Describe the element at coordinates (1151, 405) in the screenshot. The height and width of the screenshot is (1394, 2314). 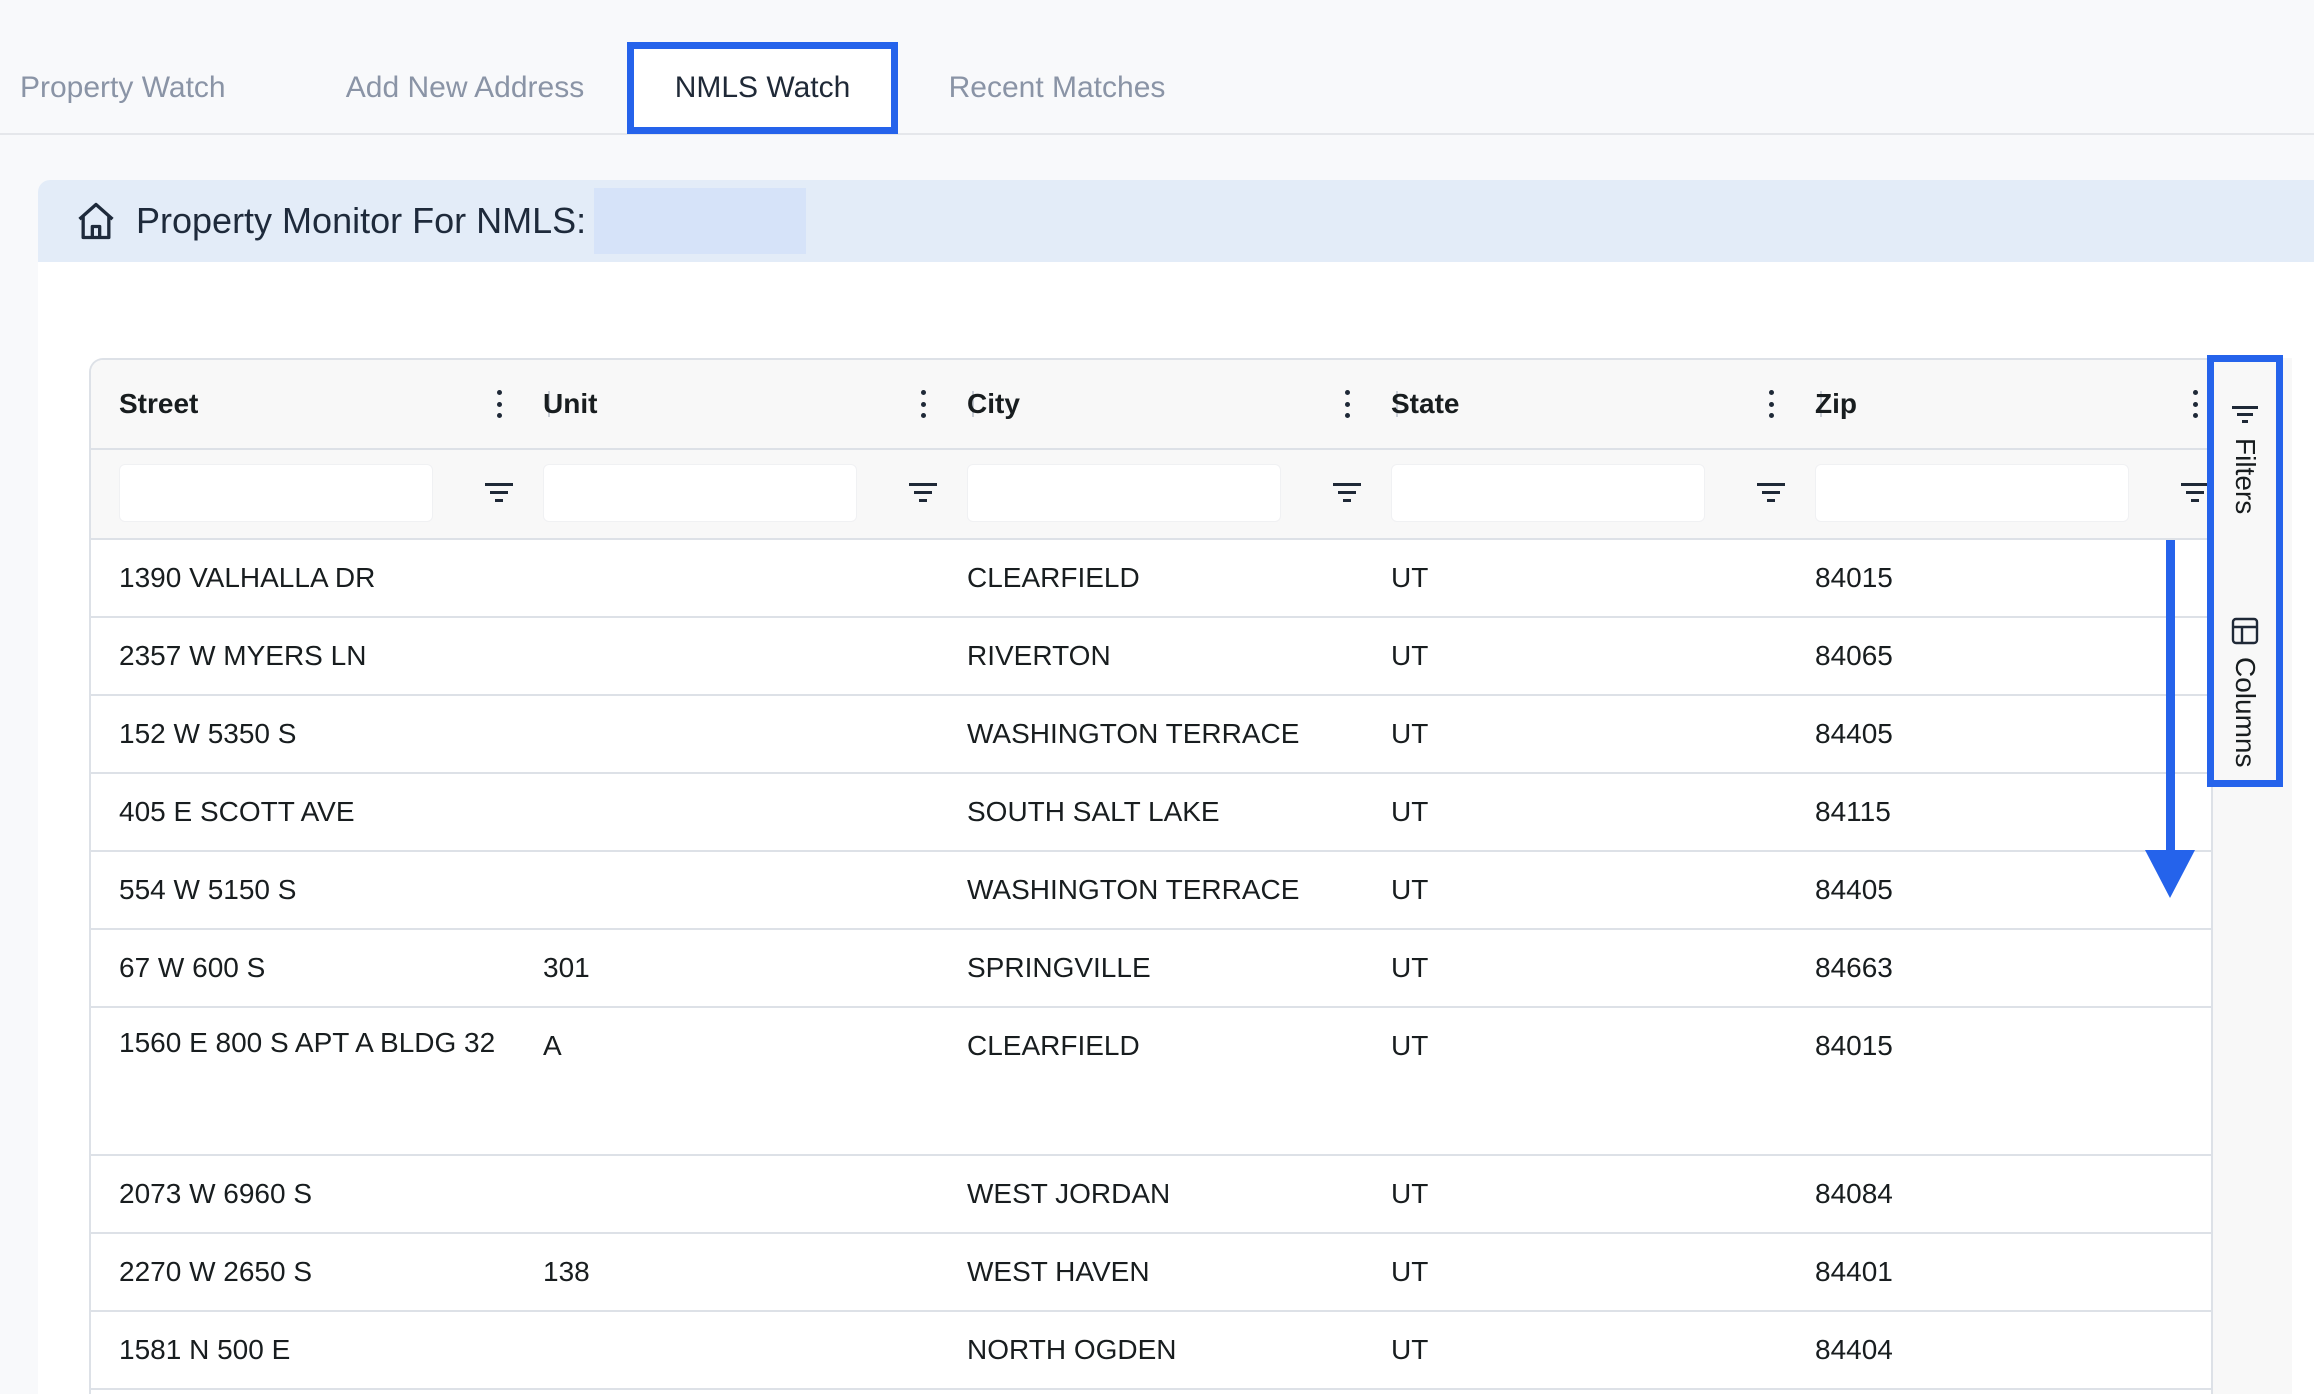
I see `grid-header-row: Street Unit City State Zip` at that location.